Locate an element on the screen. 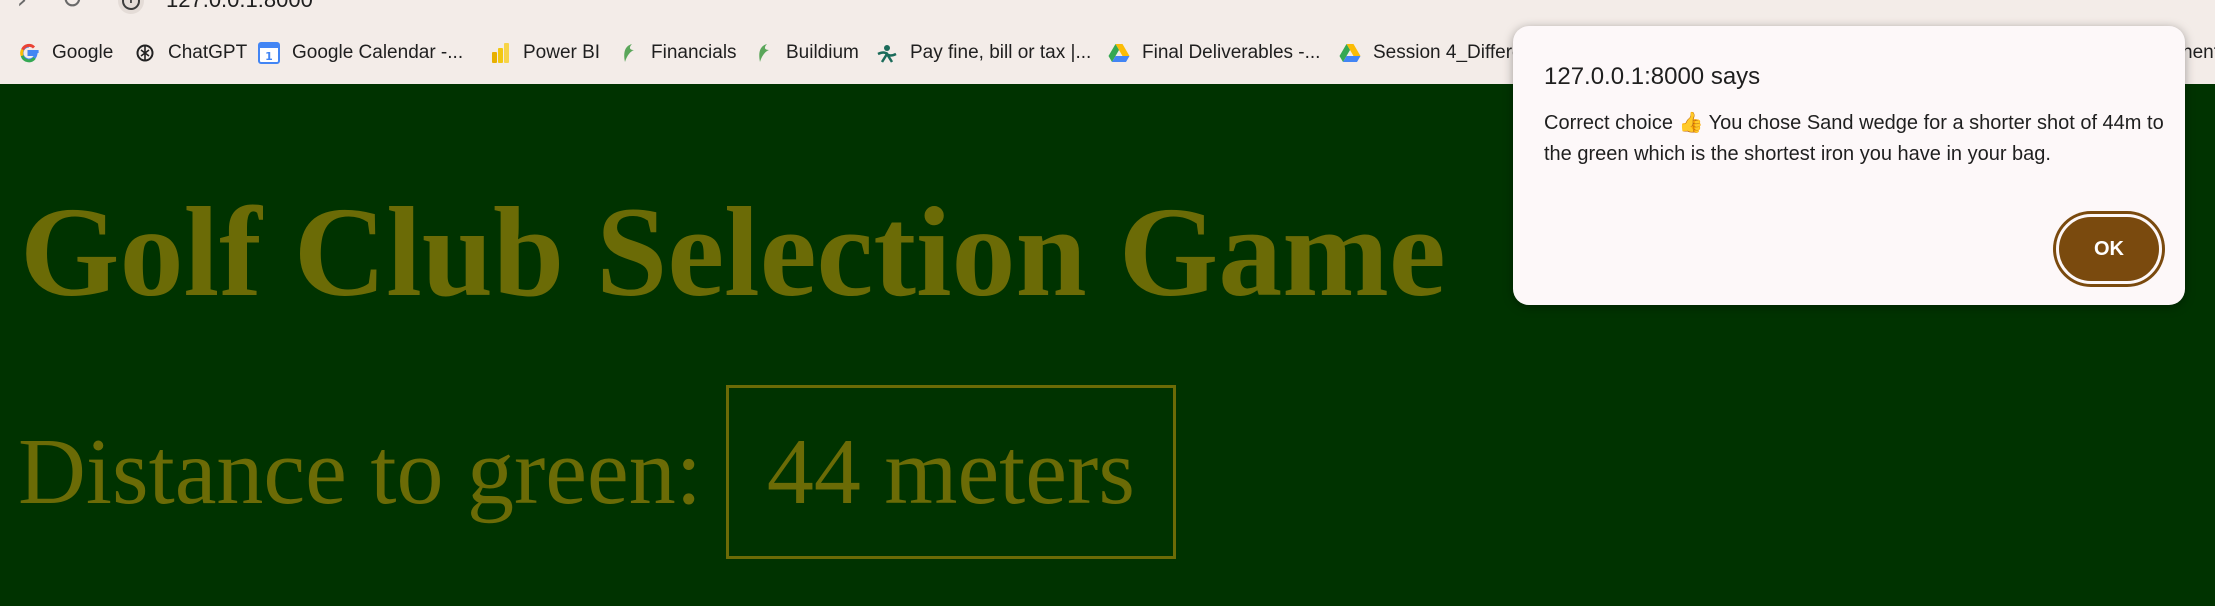 The image size is (2215, 606). bookmark-label: nent is located at coordinates (2198, 52).